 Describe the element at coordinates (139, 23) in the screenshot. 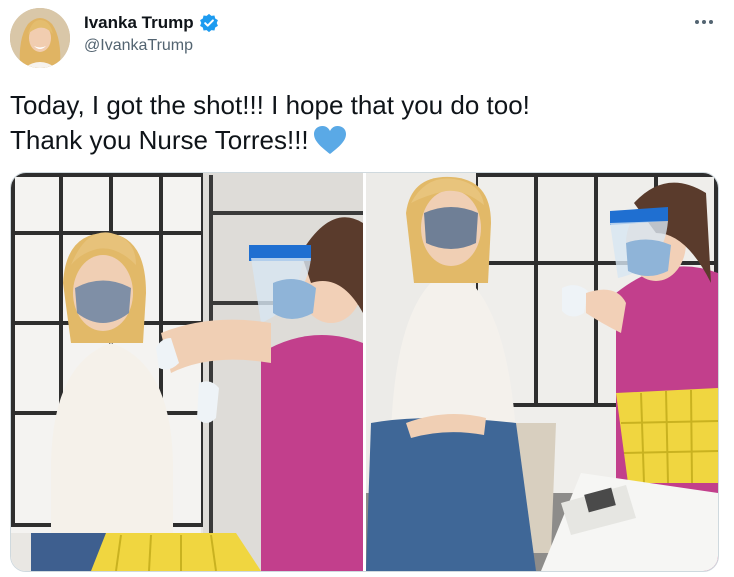

I see `author-display-name: Ivanka Trump` at that location.